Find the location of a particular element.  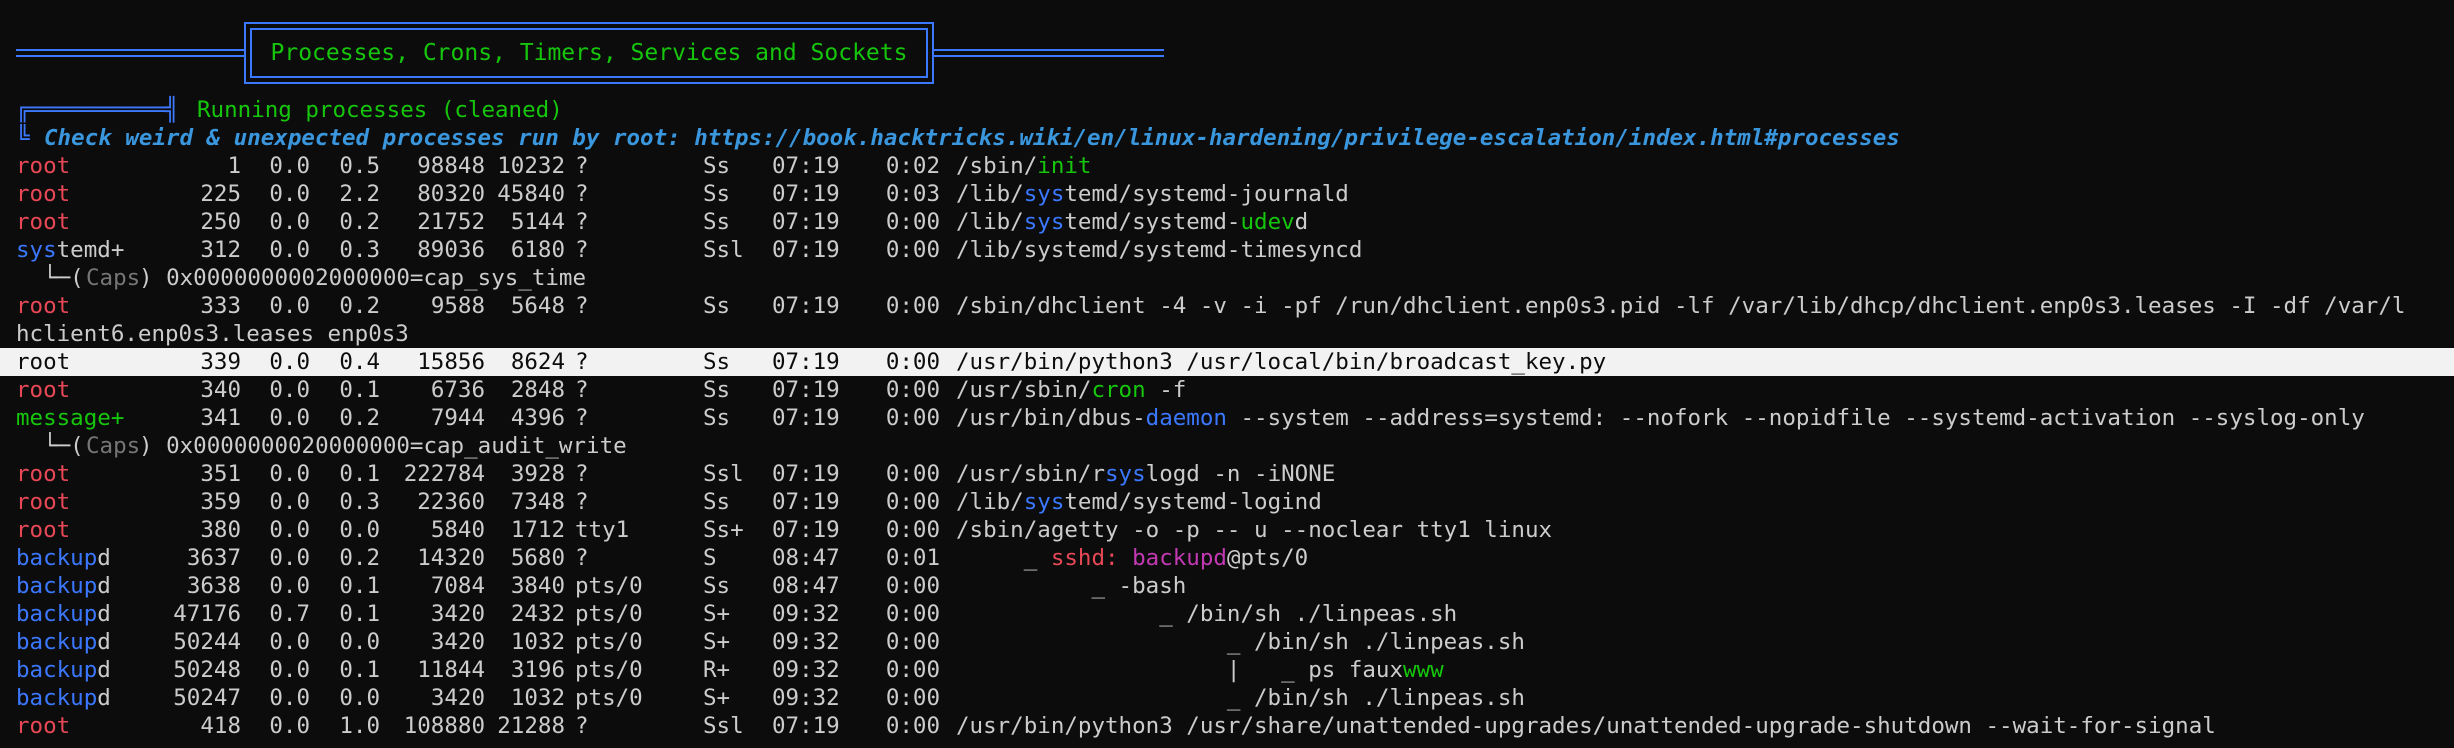

command-part: temd/systemd-logind is located at coordinates (1193, 502).